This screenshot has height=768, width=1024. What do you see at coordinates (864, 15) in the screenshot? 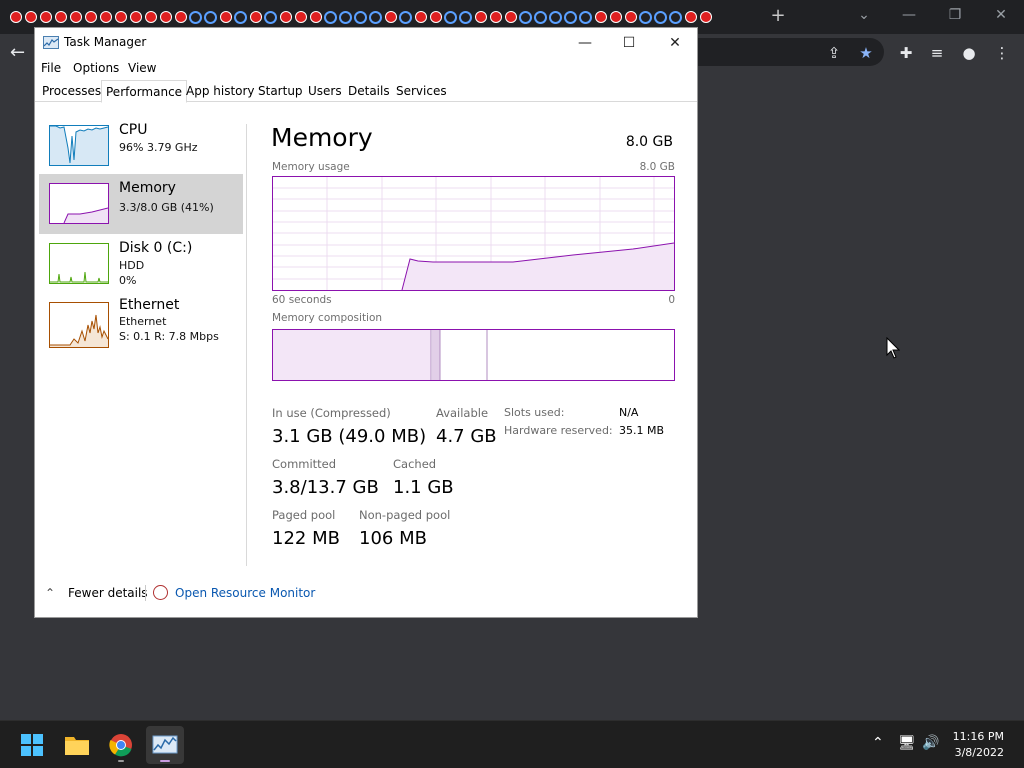
I see `chrome-dropdown-icon: ⌄` at bounding box center [864, 15].